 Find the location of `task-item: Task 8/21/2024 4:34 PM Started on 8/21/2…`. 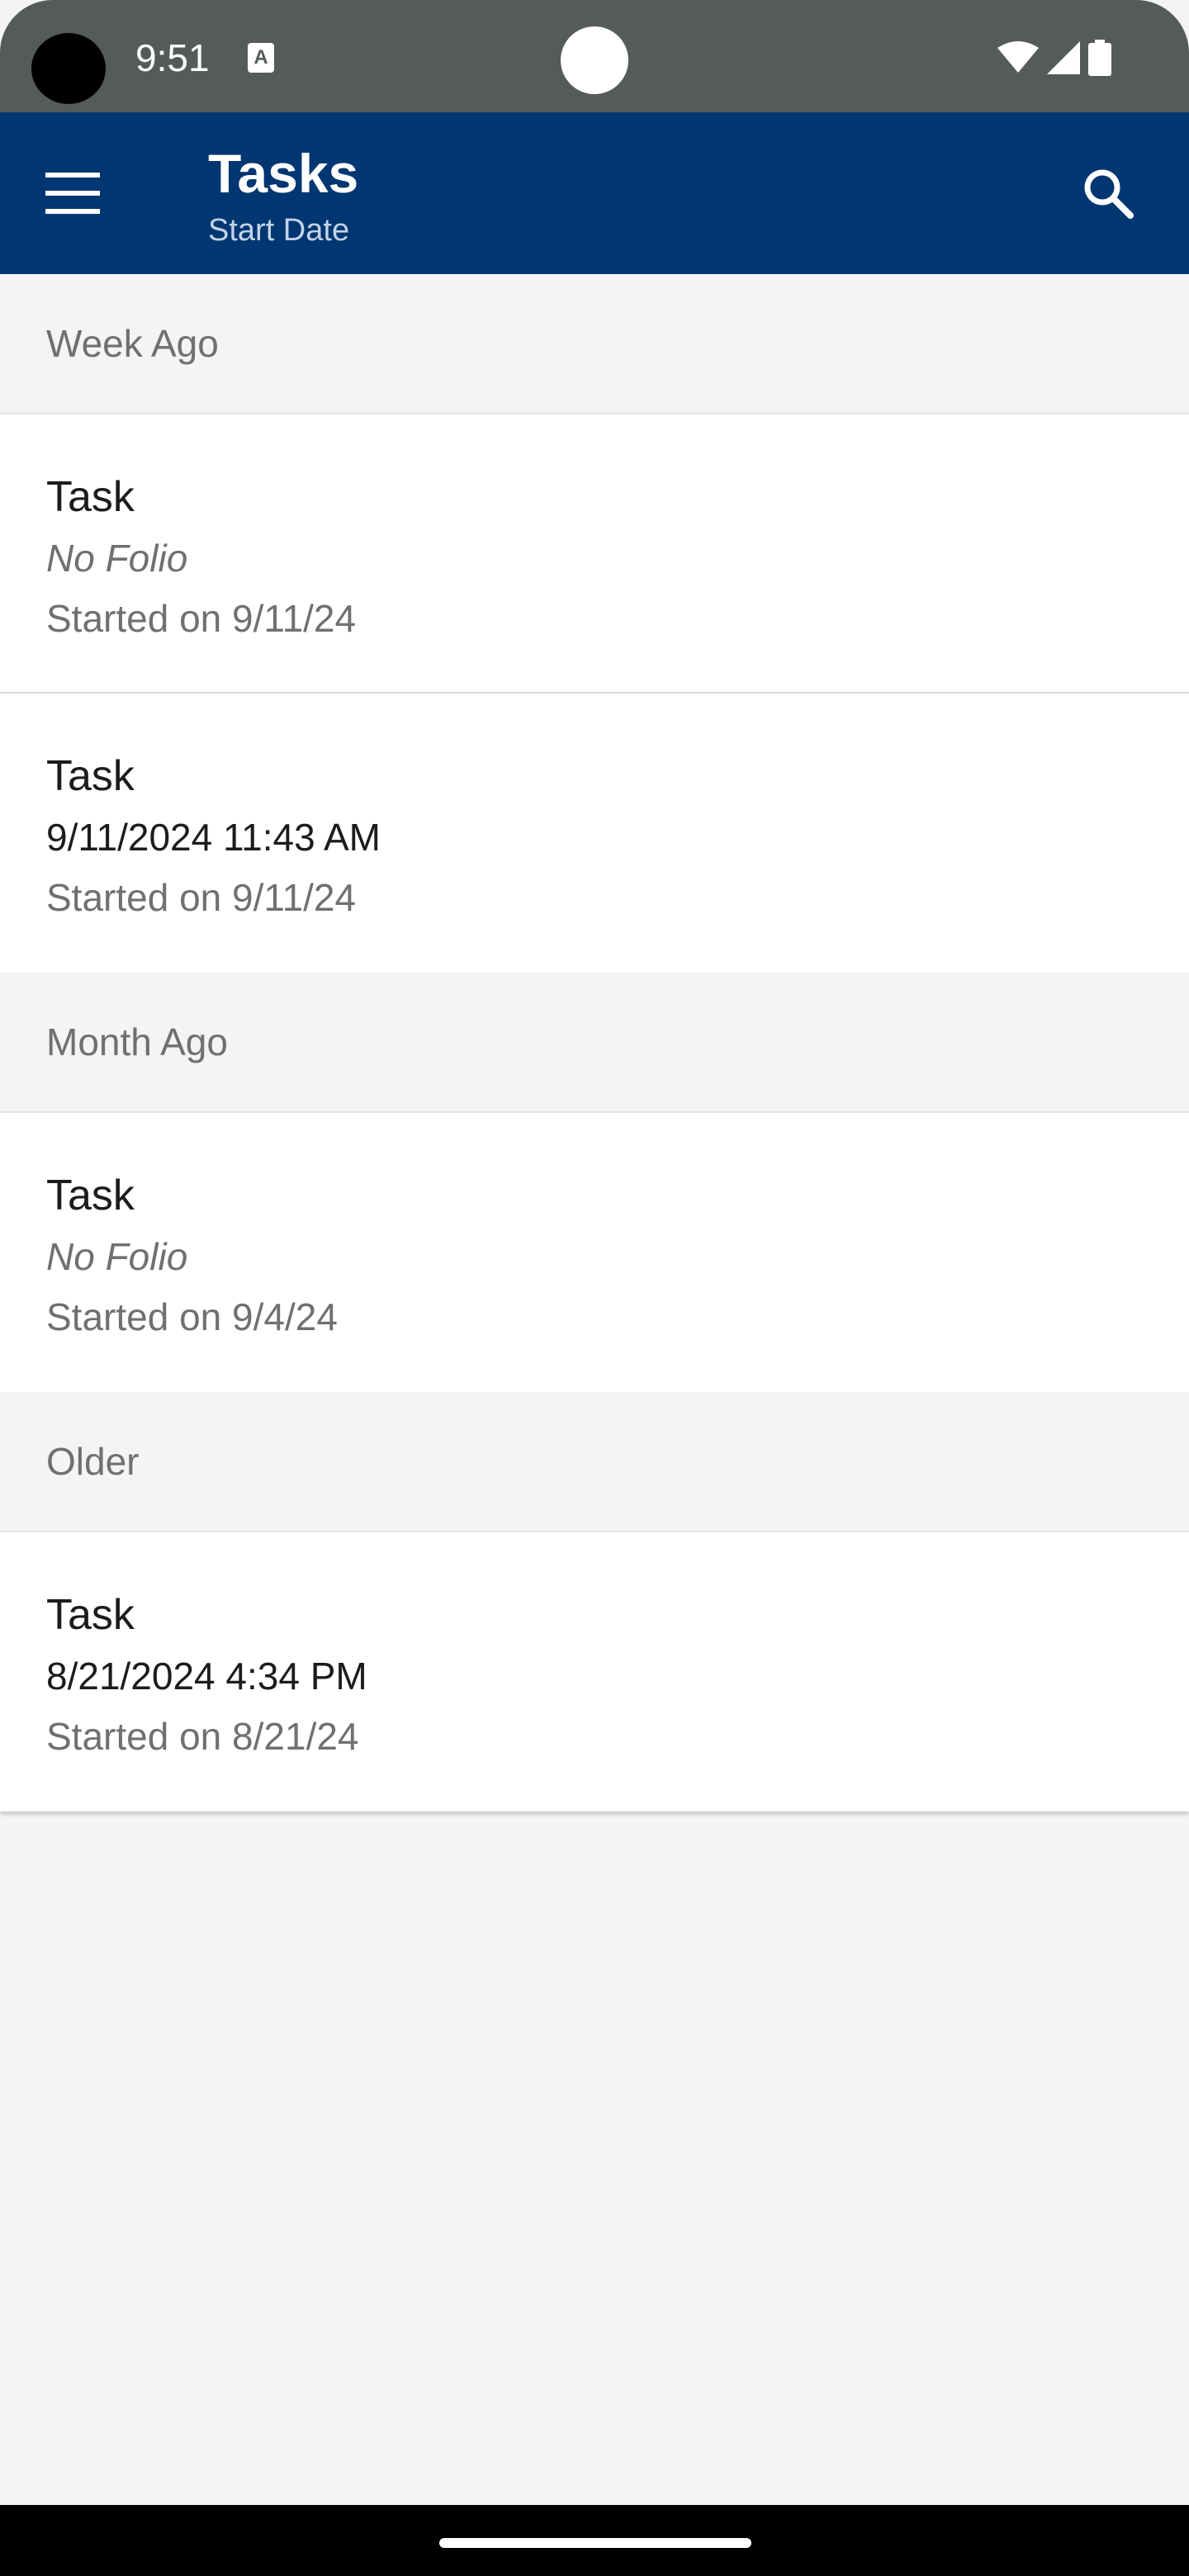

task-item: Task 8/21/2024 4:34 PM Started on 8/21/2… is located at coordinates (594, 1671).